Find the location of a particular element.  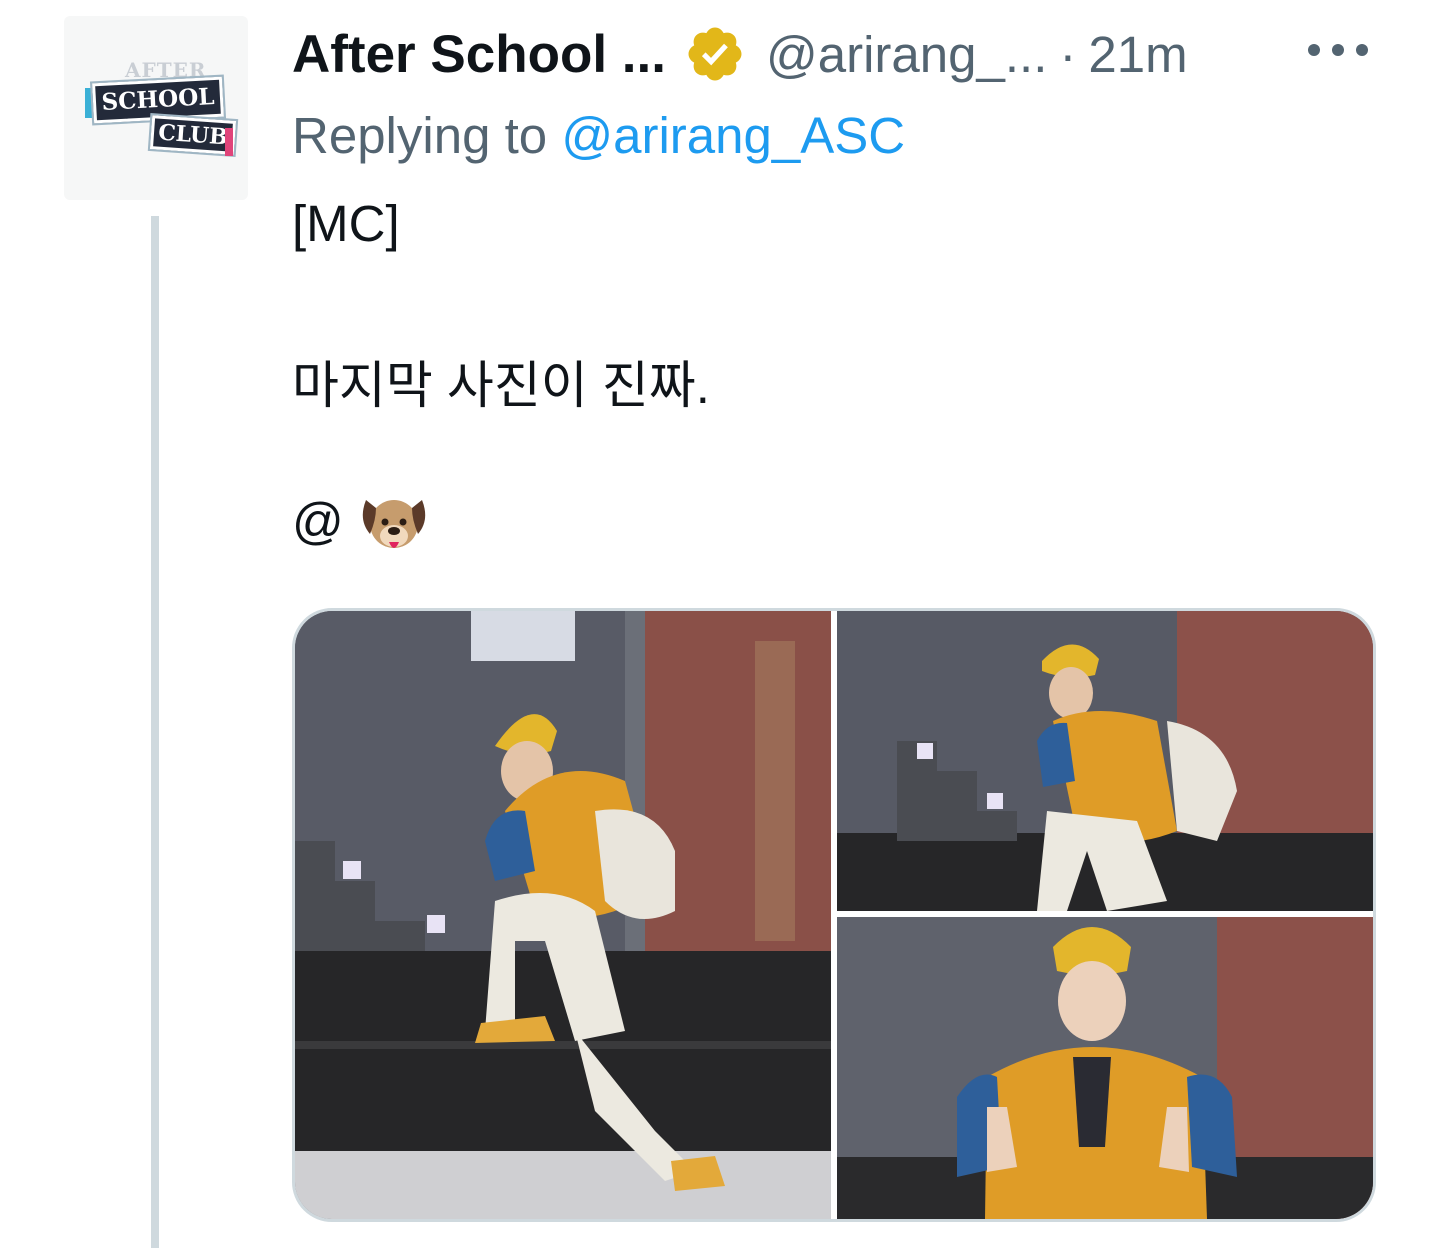

tweet-header: After School ... @arirang_... · 21m is located at coordinates (837, 54).